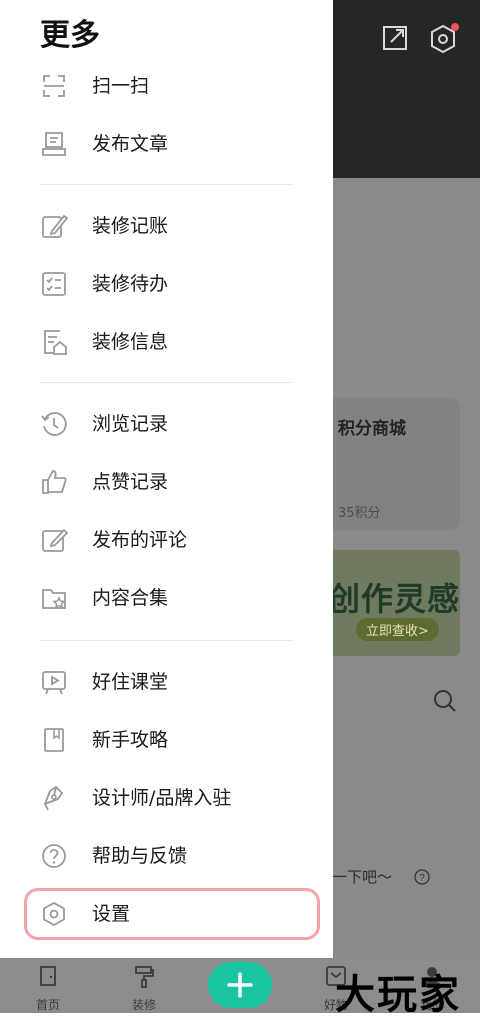  Describe the element at coordinates (121, 86) in the screenshot. I see `menu-item-label: 扫一扫` at that location.